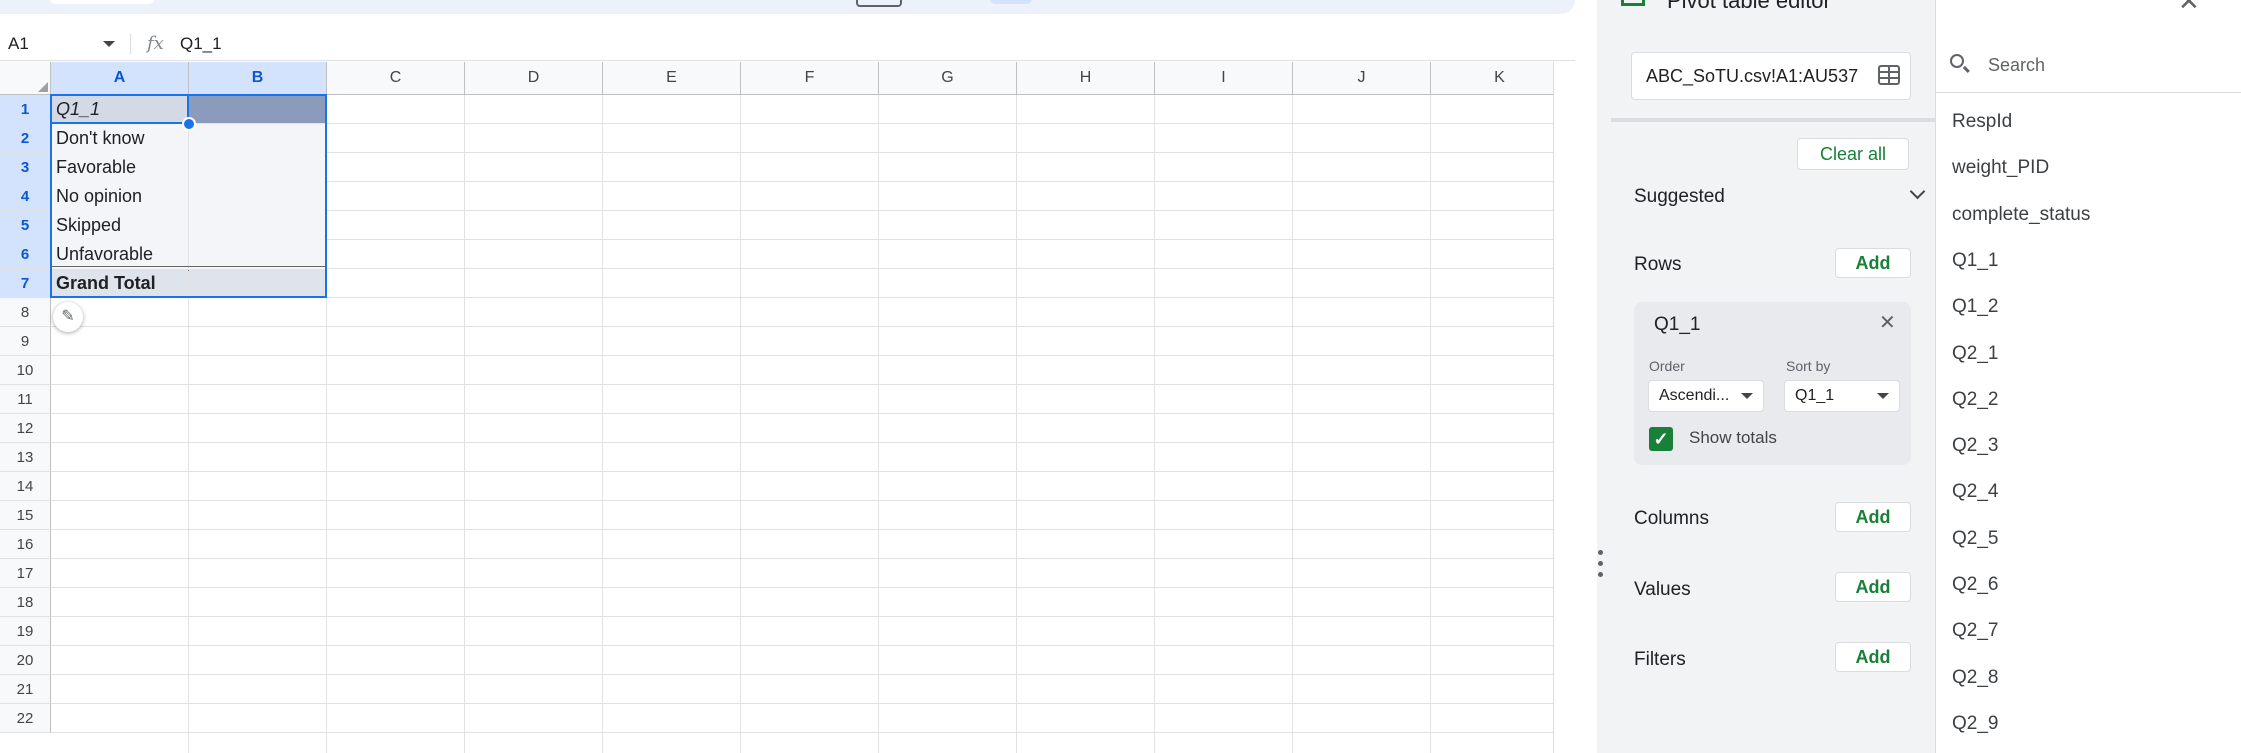 The image size is (2241, 753). Describe the element at coordinates (1086, 78) in the screenshot. I see `column-header-h: H` at that location.